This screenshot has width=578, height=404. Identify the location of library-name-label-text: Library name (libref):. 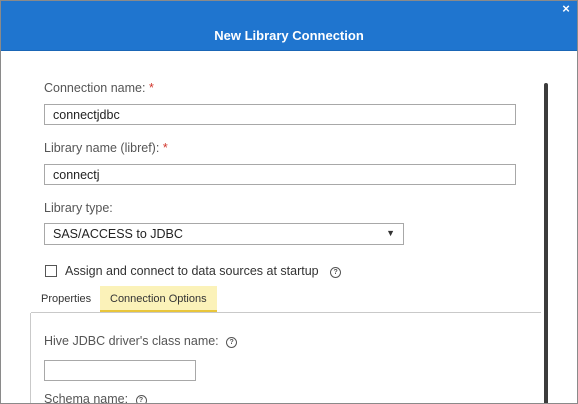
(102, 148).